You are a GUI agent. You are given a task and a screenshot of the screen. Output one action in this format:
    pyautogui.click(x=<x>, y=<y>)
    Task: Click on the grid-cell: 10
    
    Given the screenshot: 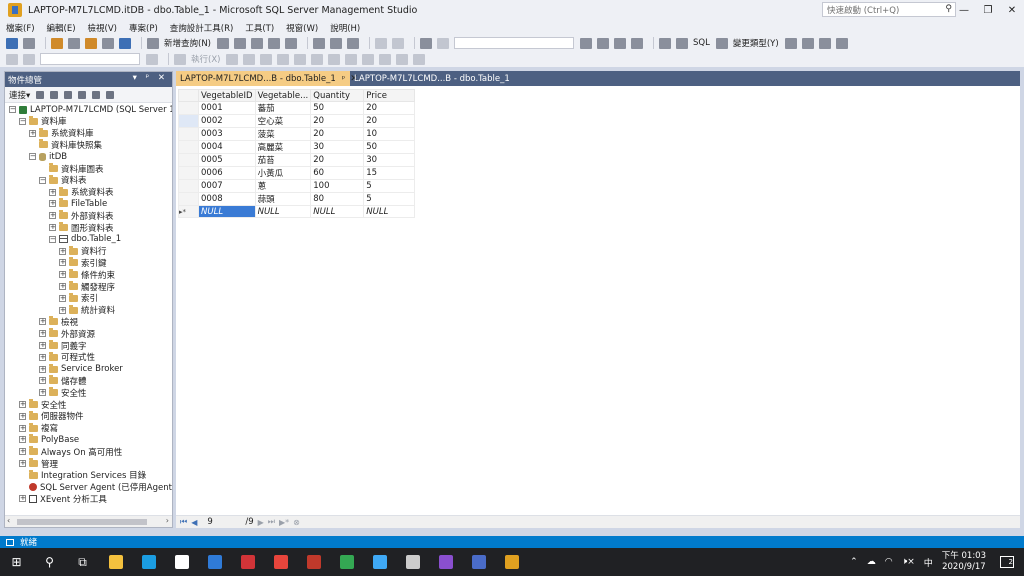 What is the action you would take?
    pyautogui.click(x=389, y=134)
    